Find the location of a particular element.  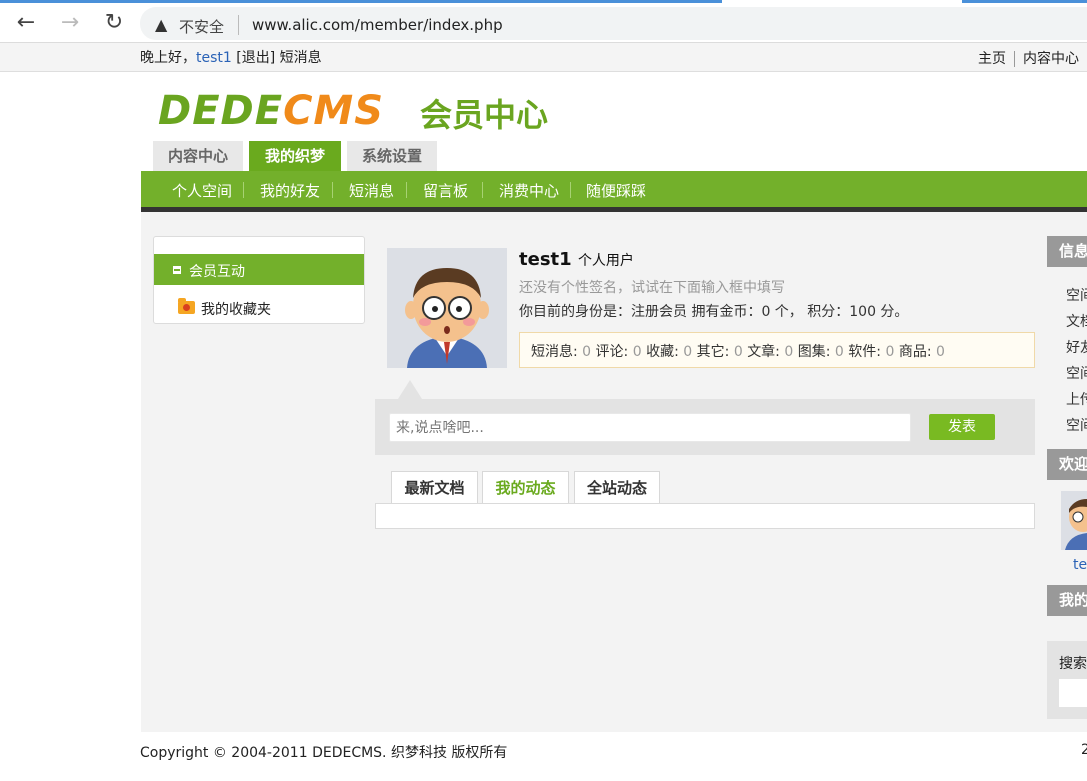

search-label: 搜索 is located at coordinates (1073, 664).